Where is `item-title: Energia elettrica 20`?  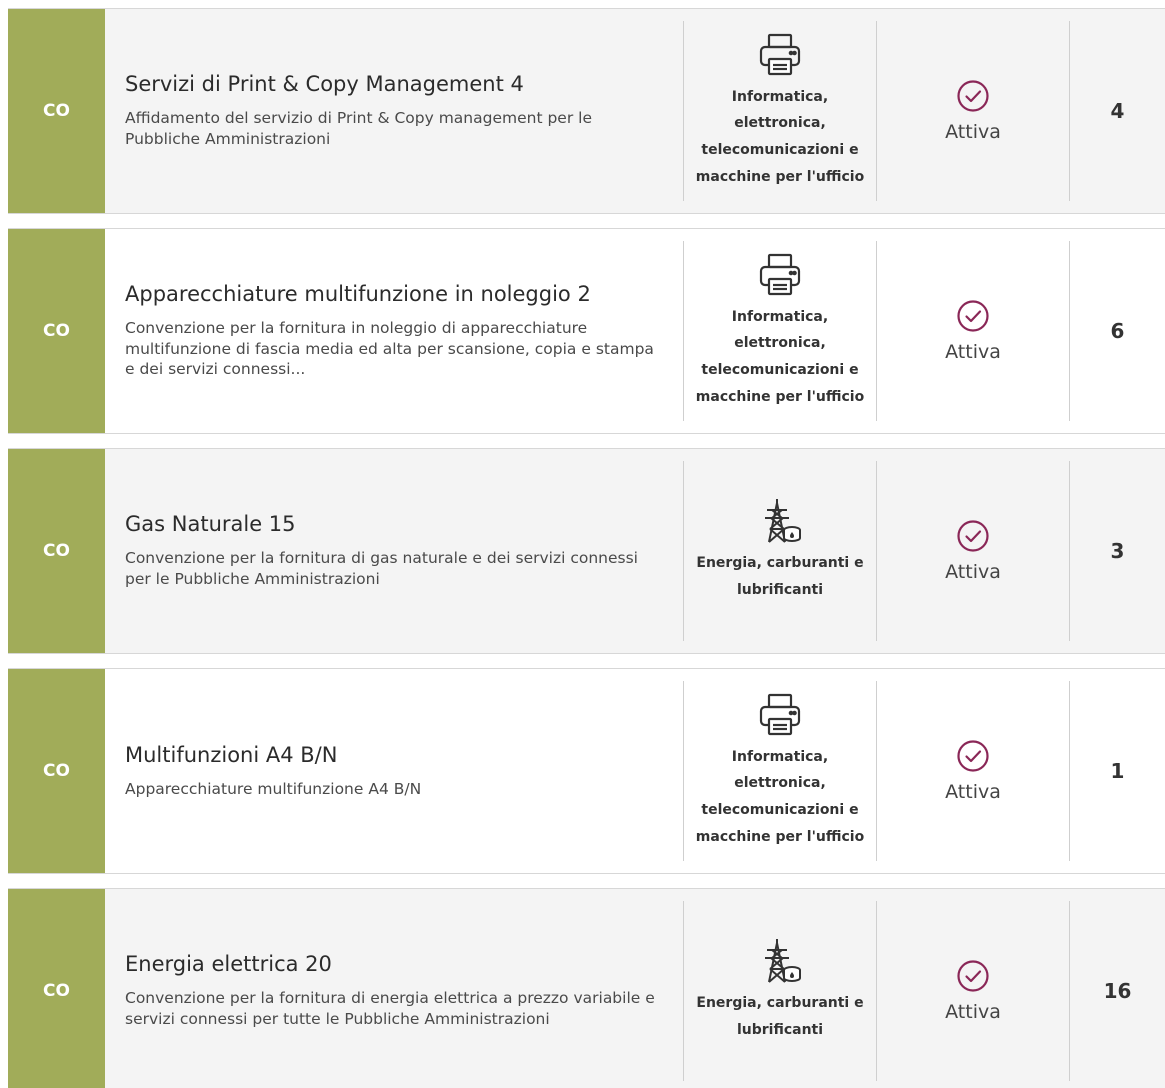 item-title: Energia elettrica 20 is located at coordinates (394, 964).